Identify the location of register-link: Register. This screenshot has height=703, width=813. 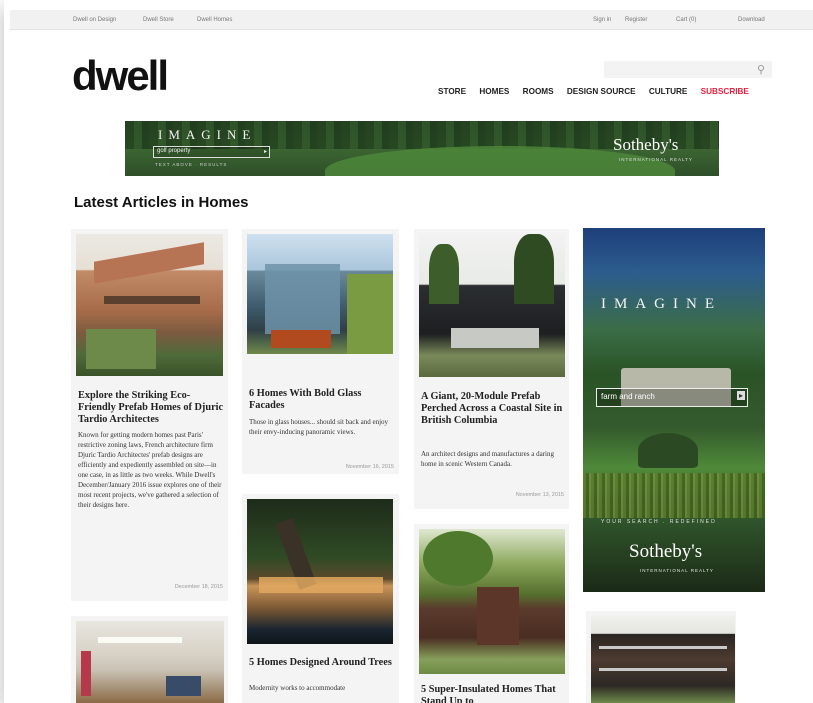
(636, 20).